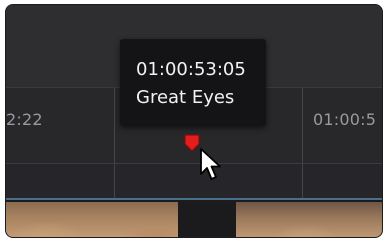  Describe the element at coordinates (210, 164) in the screenshot. I see `arrow-pointer-icon` at that location.